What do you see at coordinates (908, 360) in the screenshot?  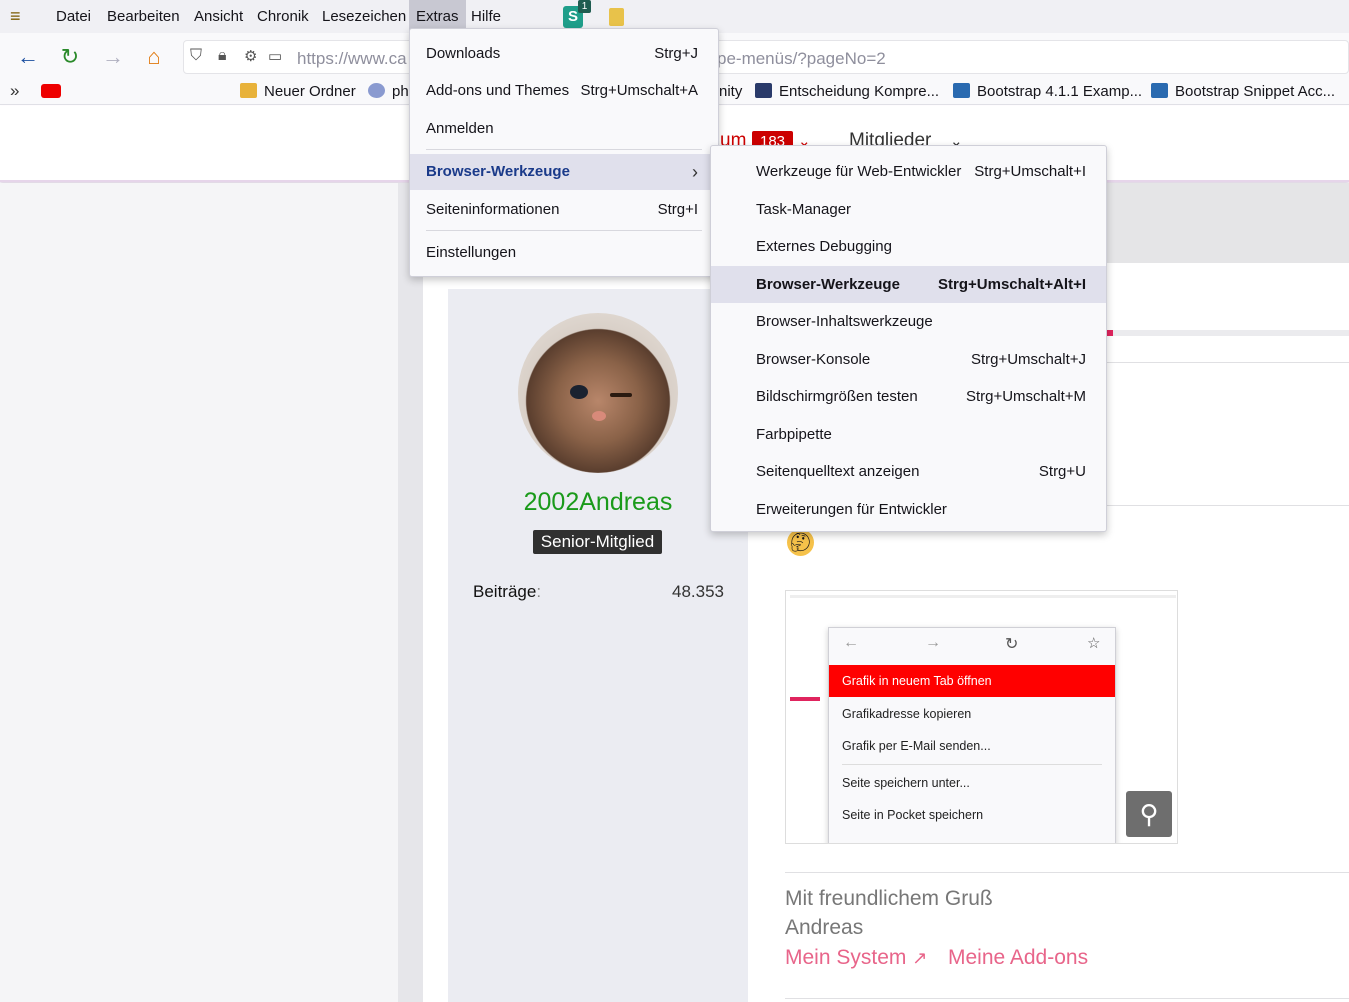 I see `submenu-item-browser-konsole: Browser-Konsole Strg+Umschalt+J` at bounding box center [908, 360].